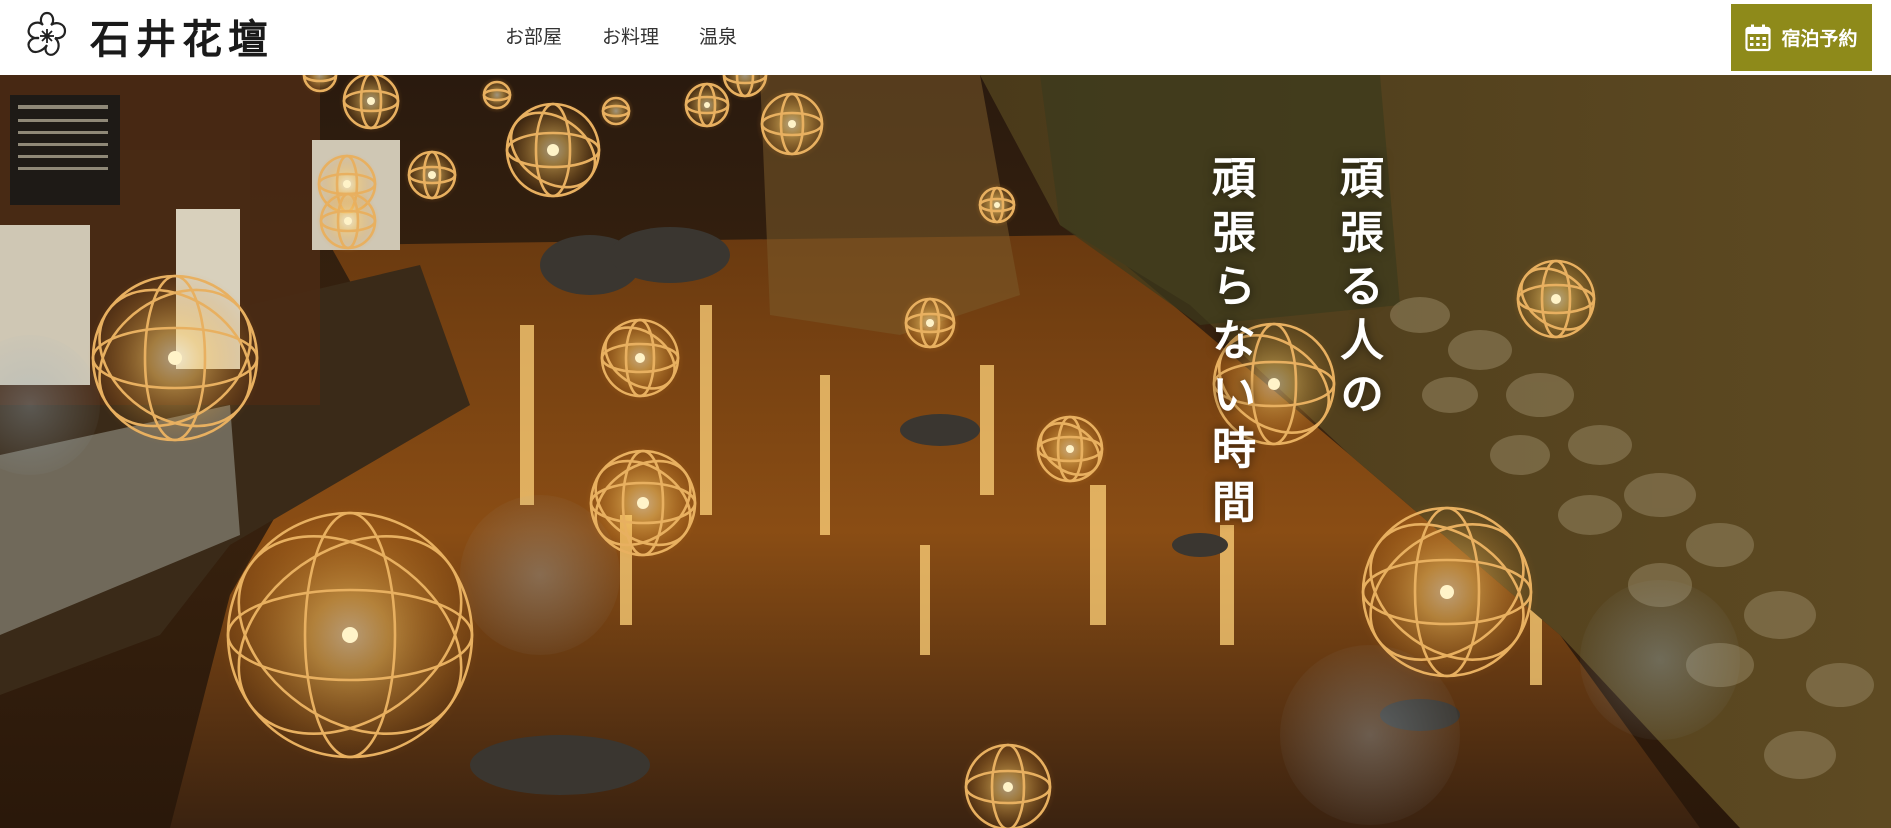 This screenshot has width=1891, height=828. What do you see at coordinates (1758, 37) in the screenshot?
I see `calendar-icon` at bounding box center [1758, 37].